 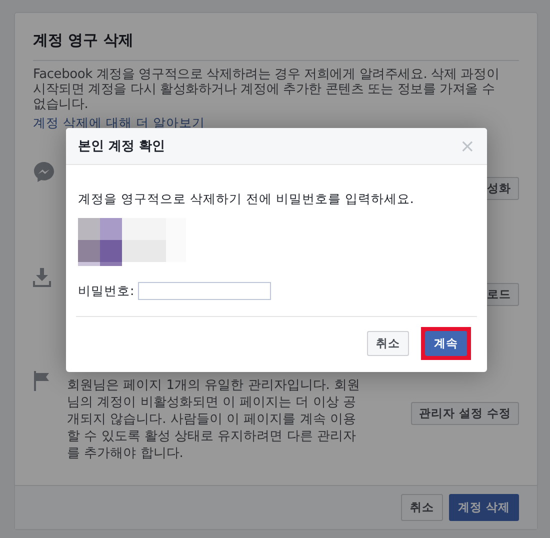 I want to click on row-action-button: 관리자 설정 수정, so click(x=464, y=413).